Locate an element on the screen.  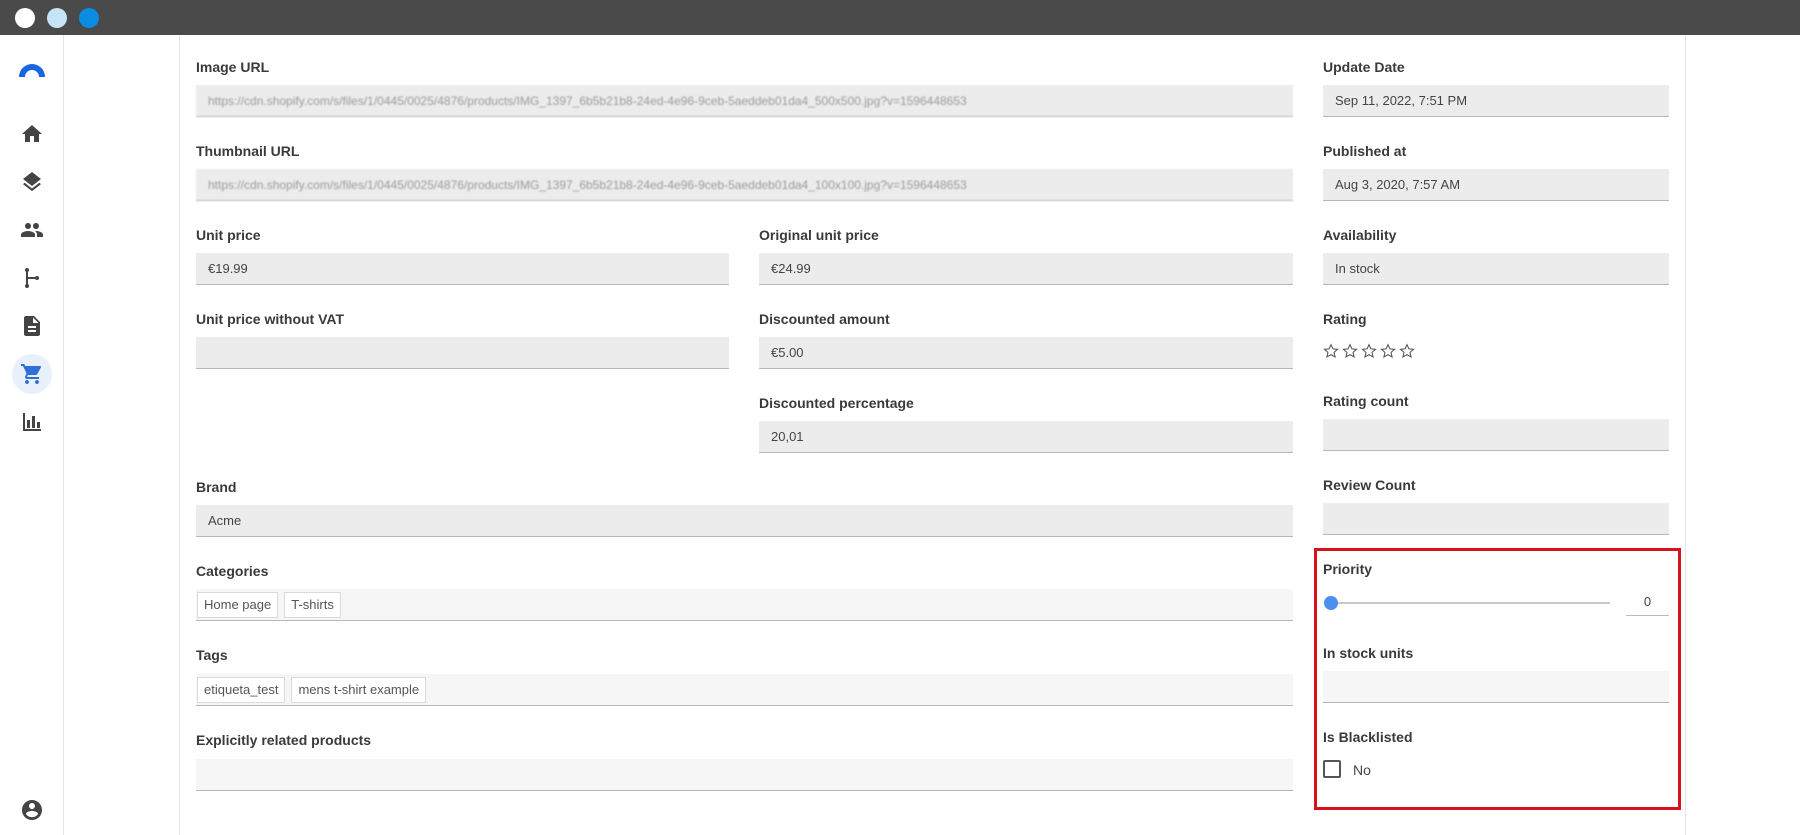
discounted-amount-label: Discounted amount is located at coordinates (824, 319).